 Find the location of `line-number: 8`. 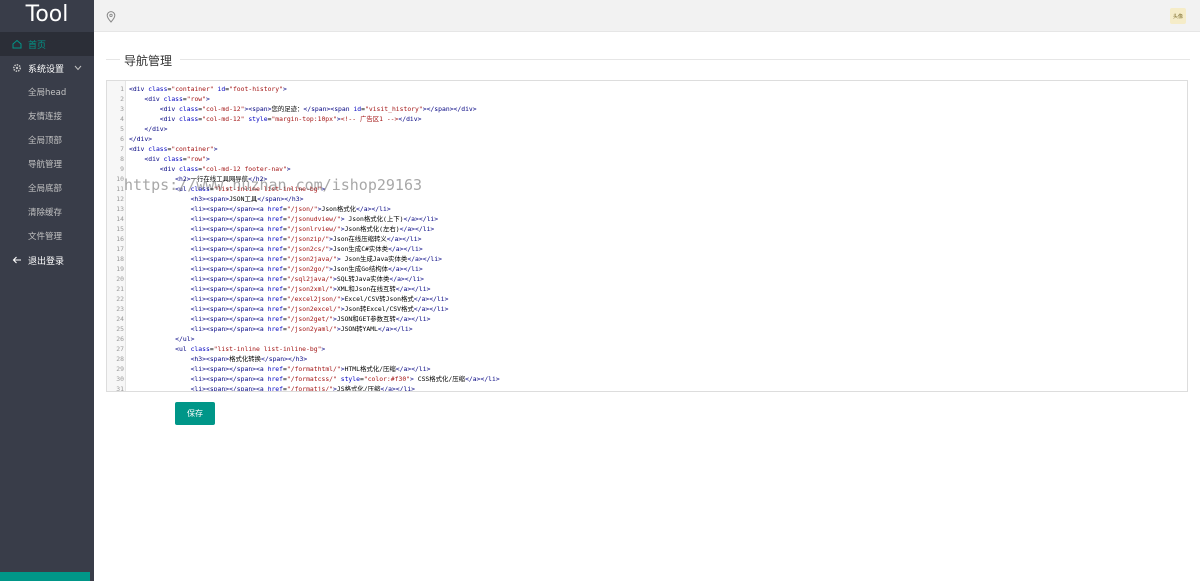

line-number: 8 is located at coordinates (122, 159).